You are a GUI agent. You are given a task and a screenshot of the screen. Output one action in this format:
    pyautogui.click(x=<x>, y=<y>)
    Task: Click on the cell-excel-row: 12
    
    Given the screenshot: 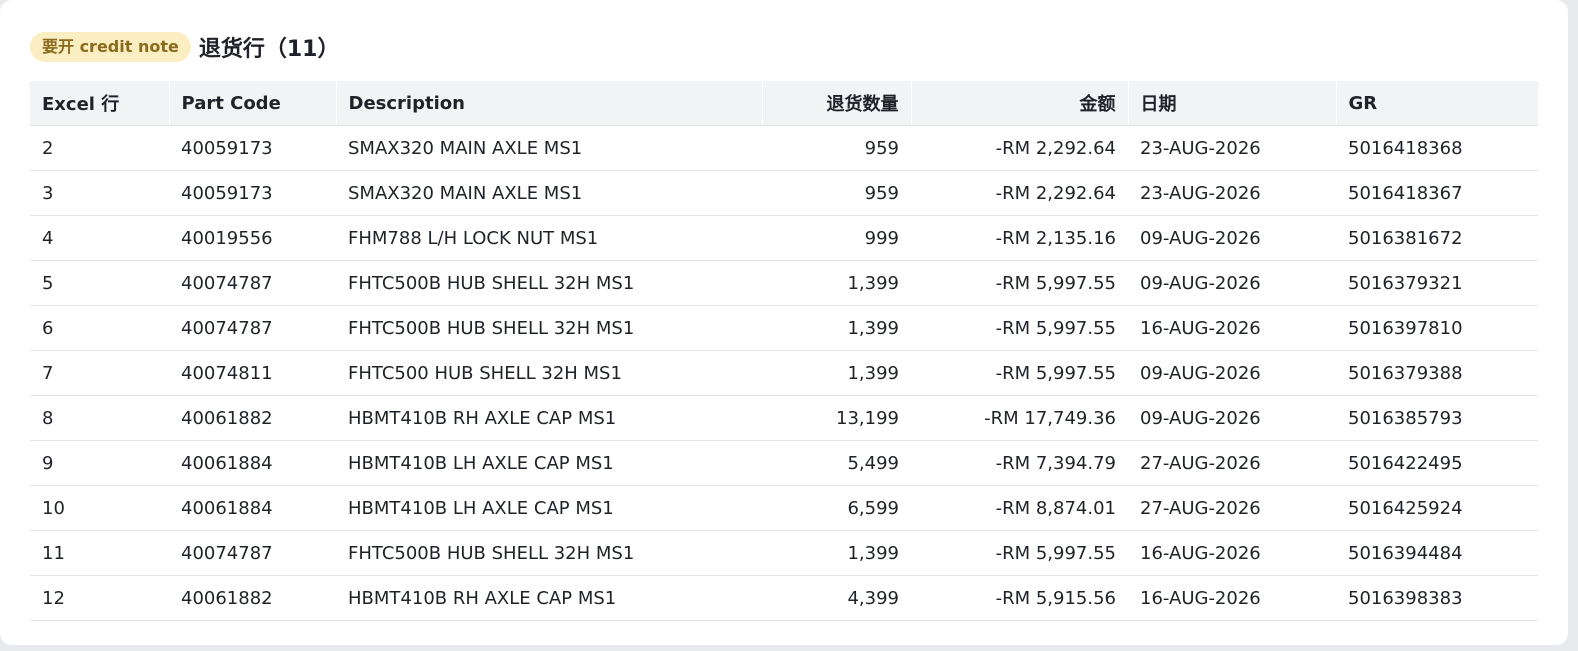 What is the action you would take?
    pyautogui.click(x=99, y=598)
    